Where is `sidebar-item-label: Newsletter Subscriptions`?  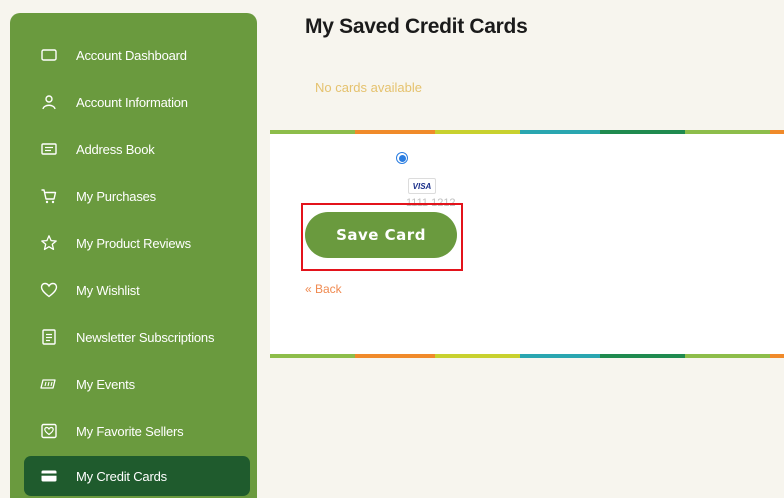 sidebar-item-label: Newsletter Subscriptions is located at coordinates (145, 337).